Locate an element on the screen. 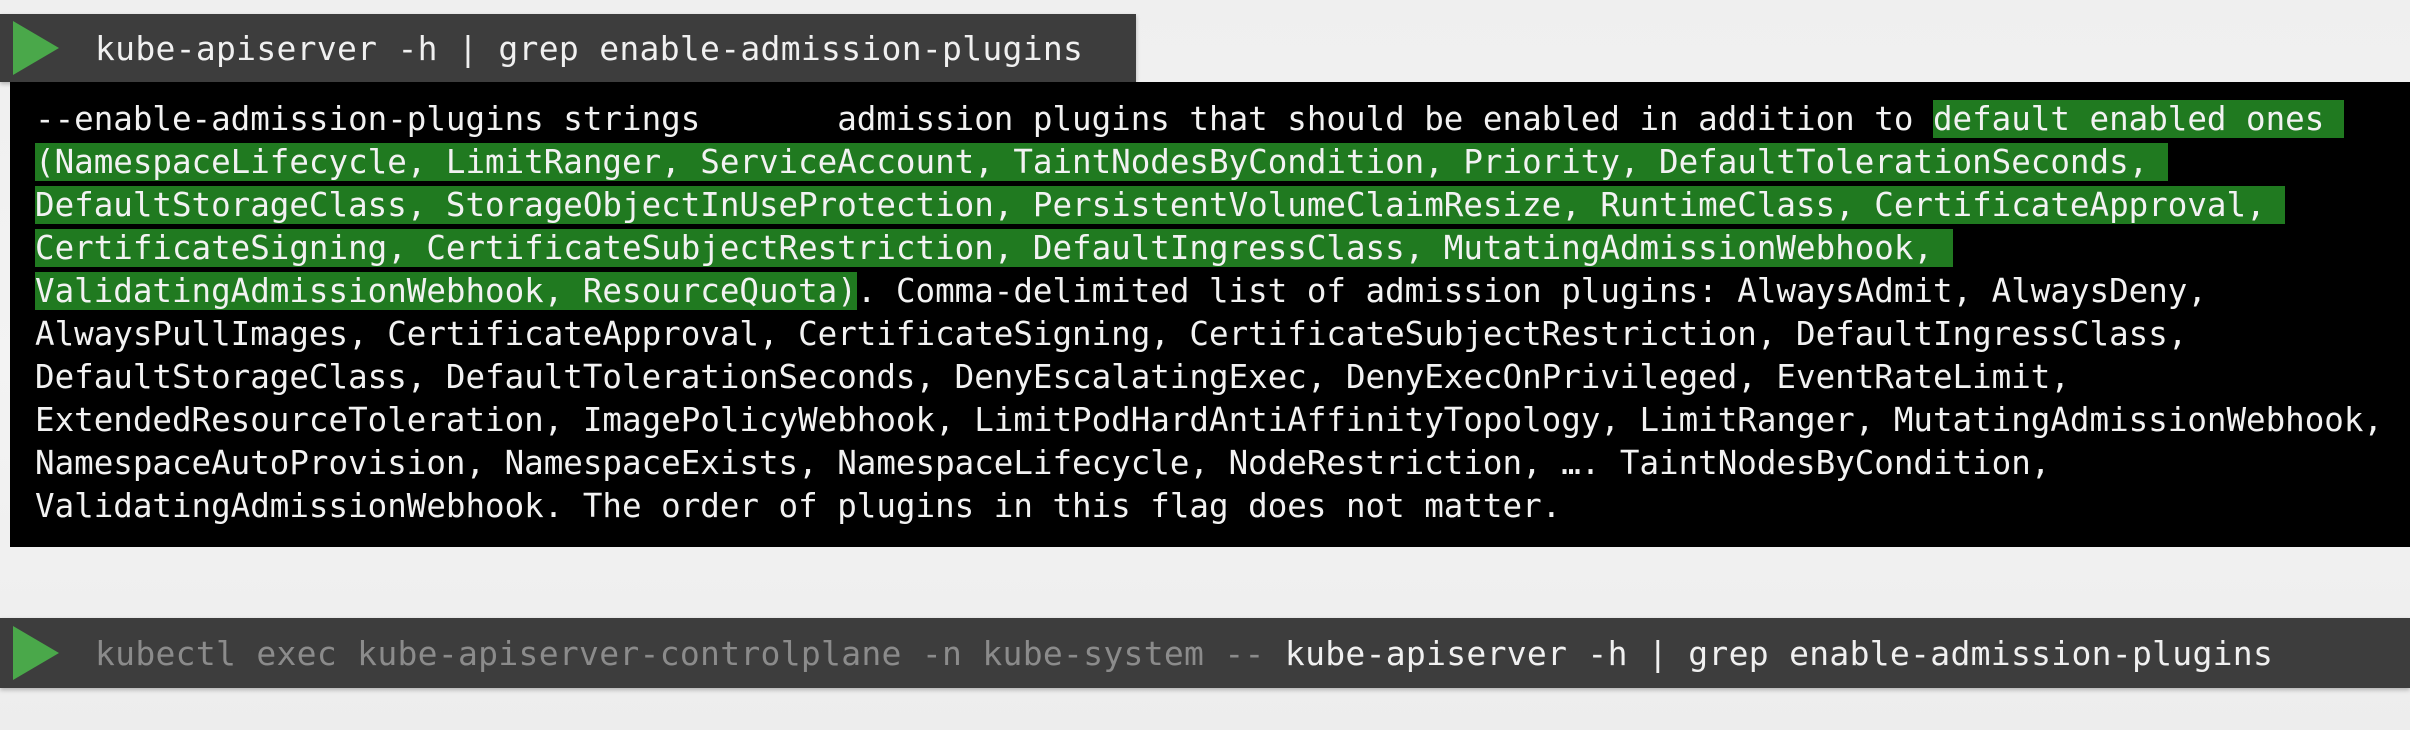  highlighted-text: default enabled ones is located at coordinates (2138, 119).